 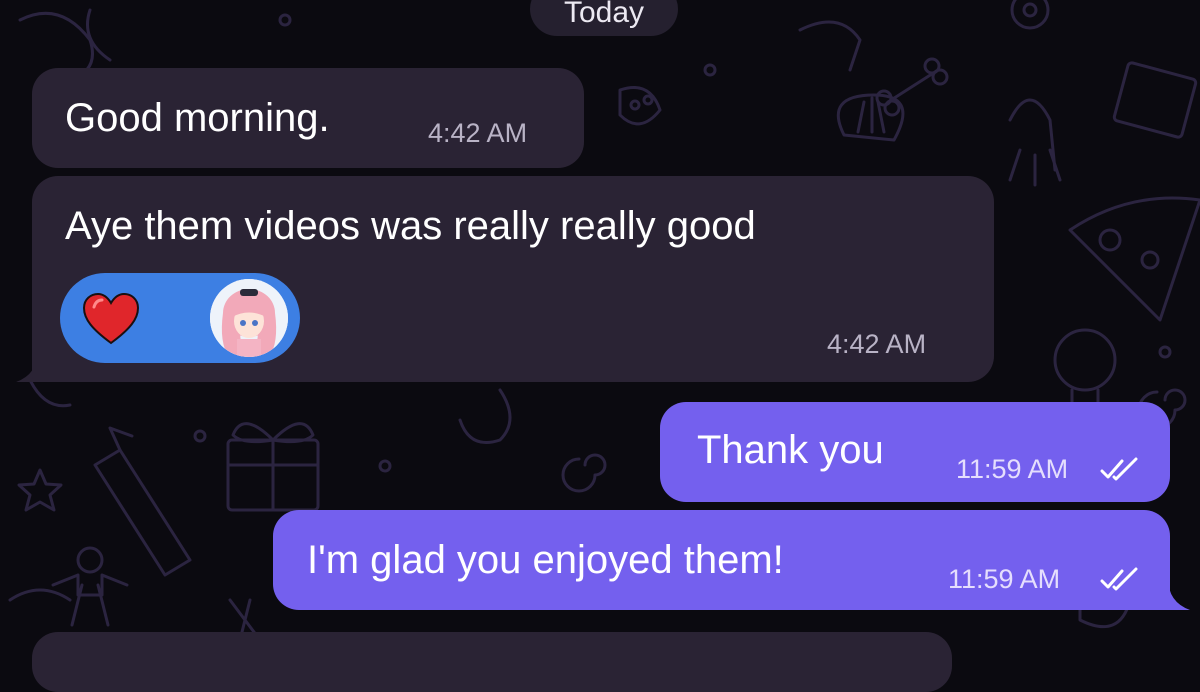 I want to click on message-bubble-outgoing: Thank you 11:59 AM, so click(x=915, y=452).